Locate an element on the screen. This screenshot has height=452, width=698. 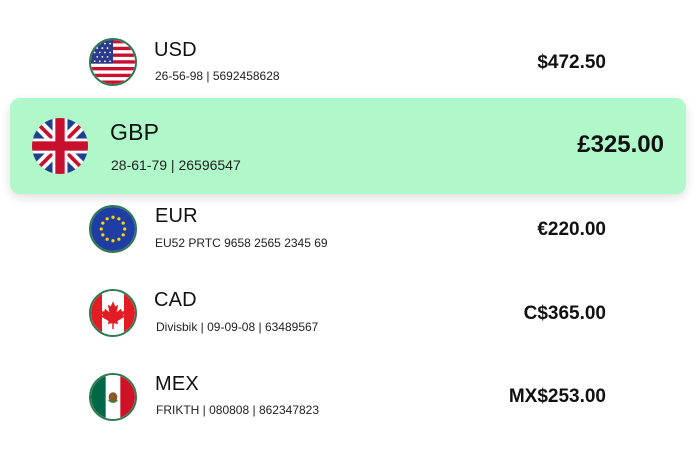
currency-code: MEX is located at coordinates (177, 384).